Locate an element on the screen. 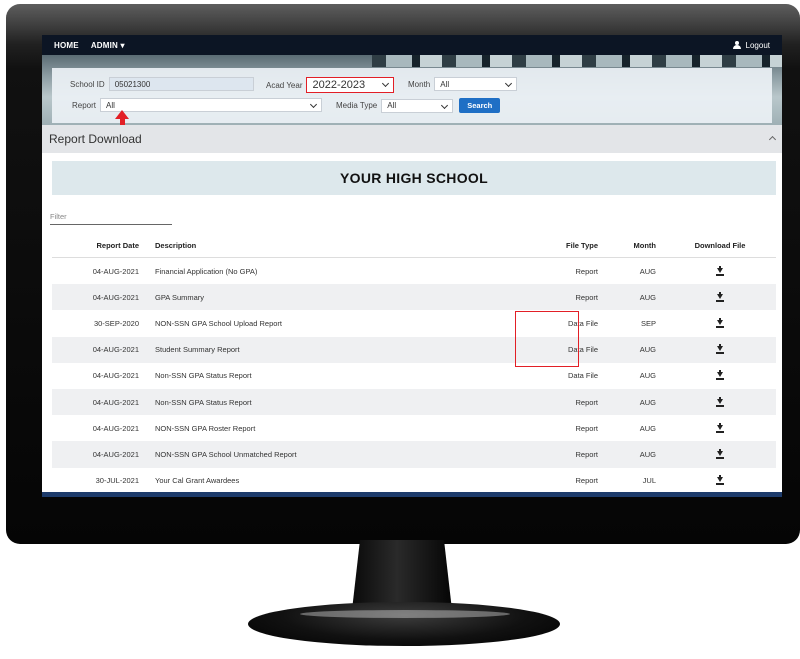  search-button: Search is located at coordinates (480, 105).